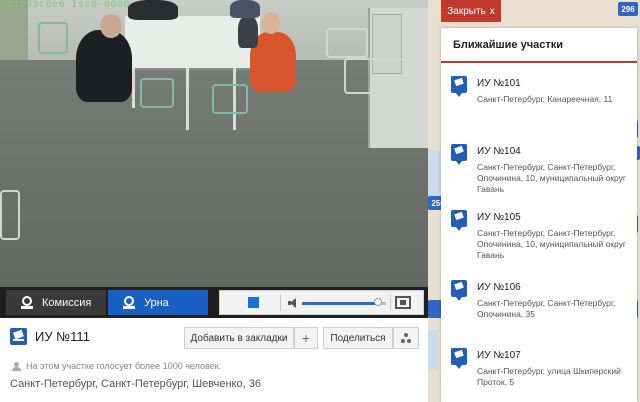  What do you see at coordinates (17, 366) in the screenshot?
I see `people-icon` at bounding box center [17, 366].